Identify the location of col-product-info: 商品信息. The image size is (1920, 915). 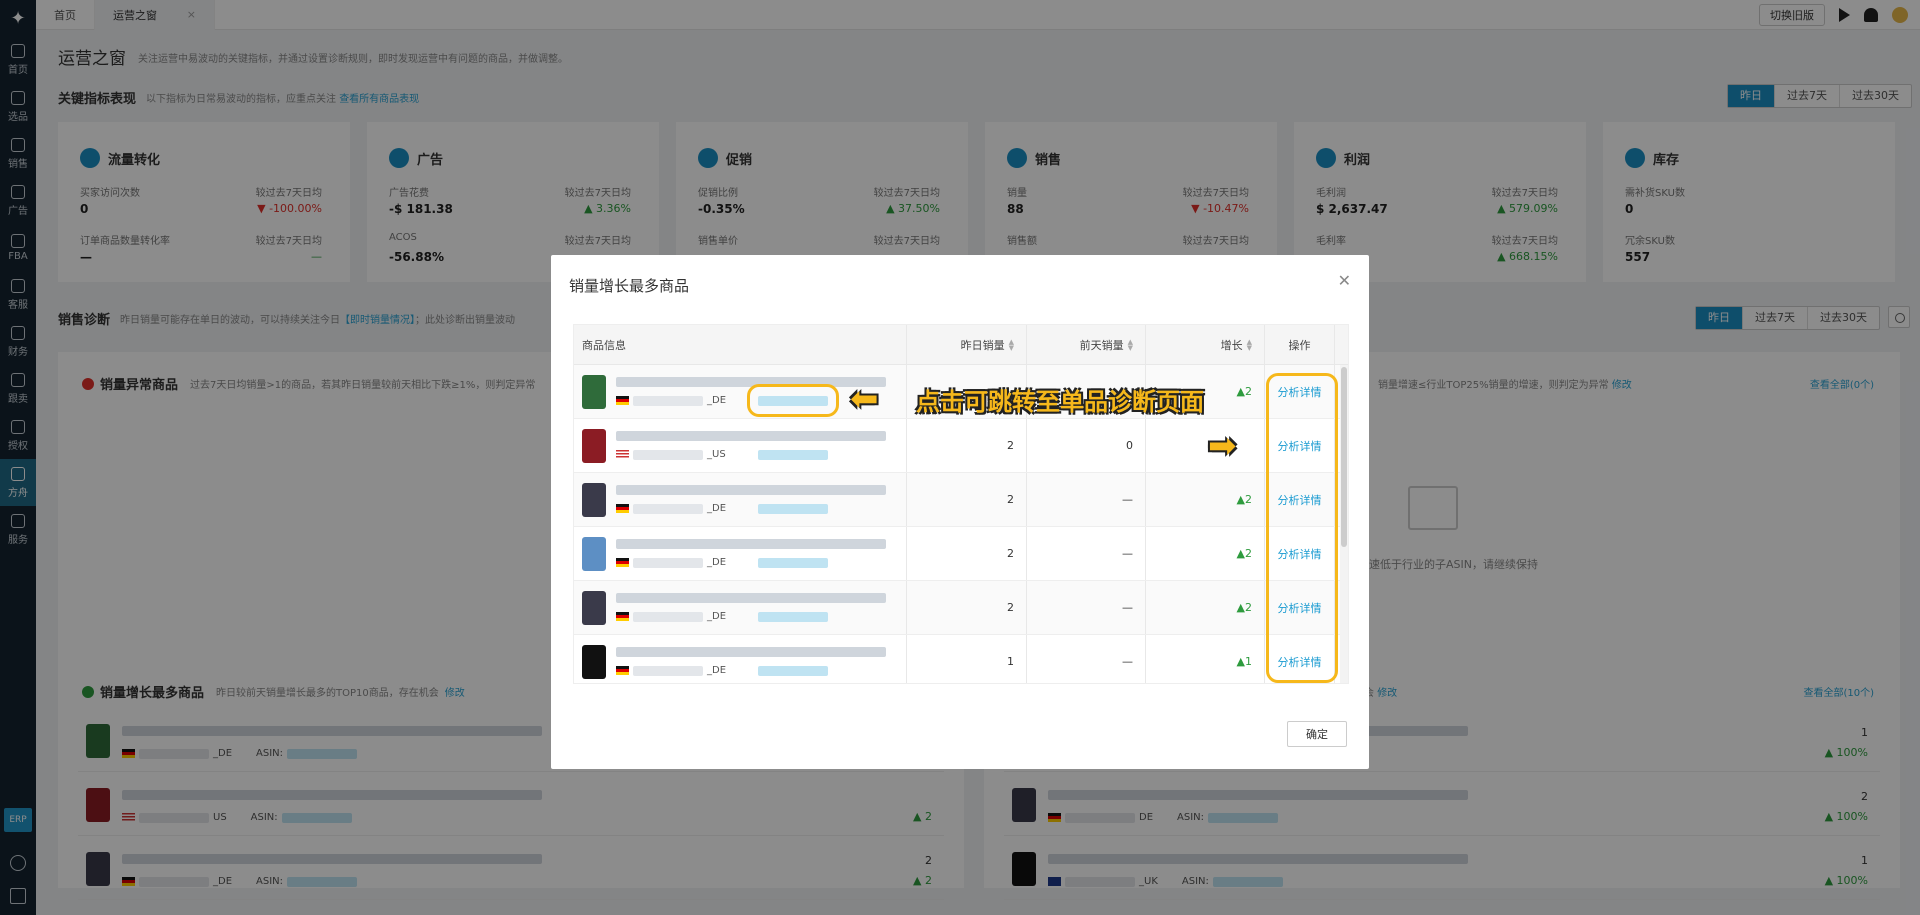
(740, 344).